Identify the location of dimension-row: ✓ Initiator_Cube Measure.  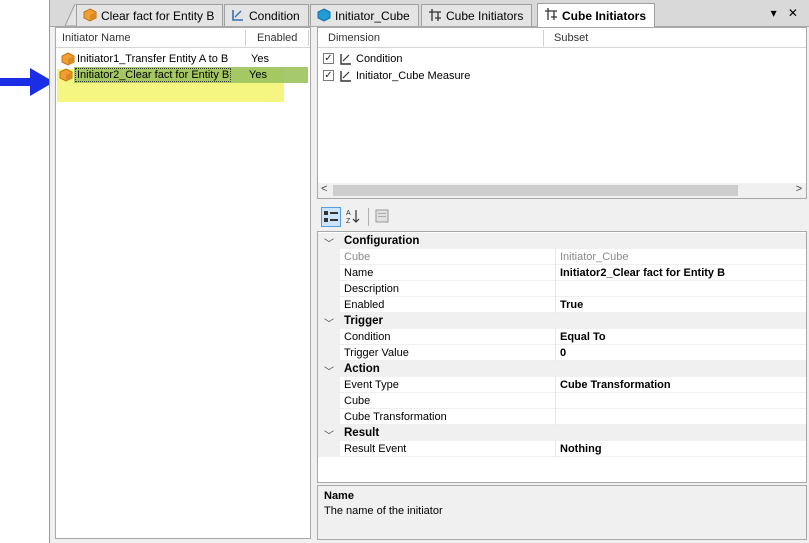
(562, 76).